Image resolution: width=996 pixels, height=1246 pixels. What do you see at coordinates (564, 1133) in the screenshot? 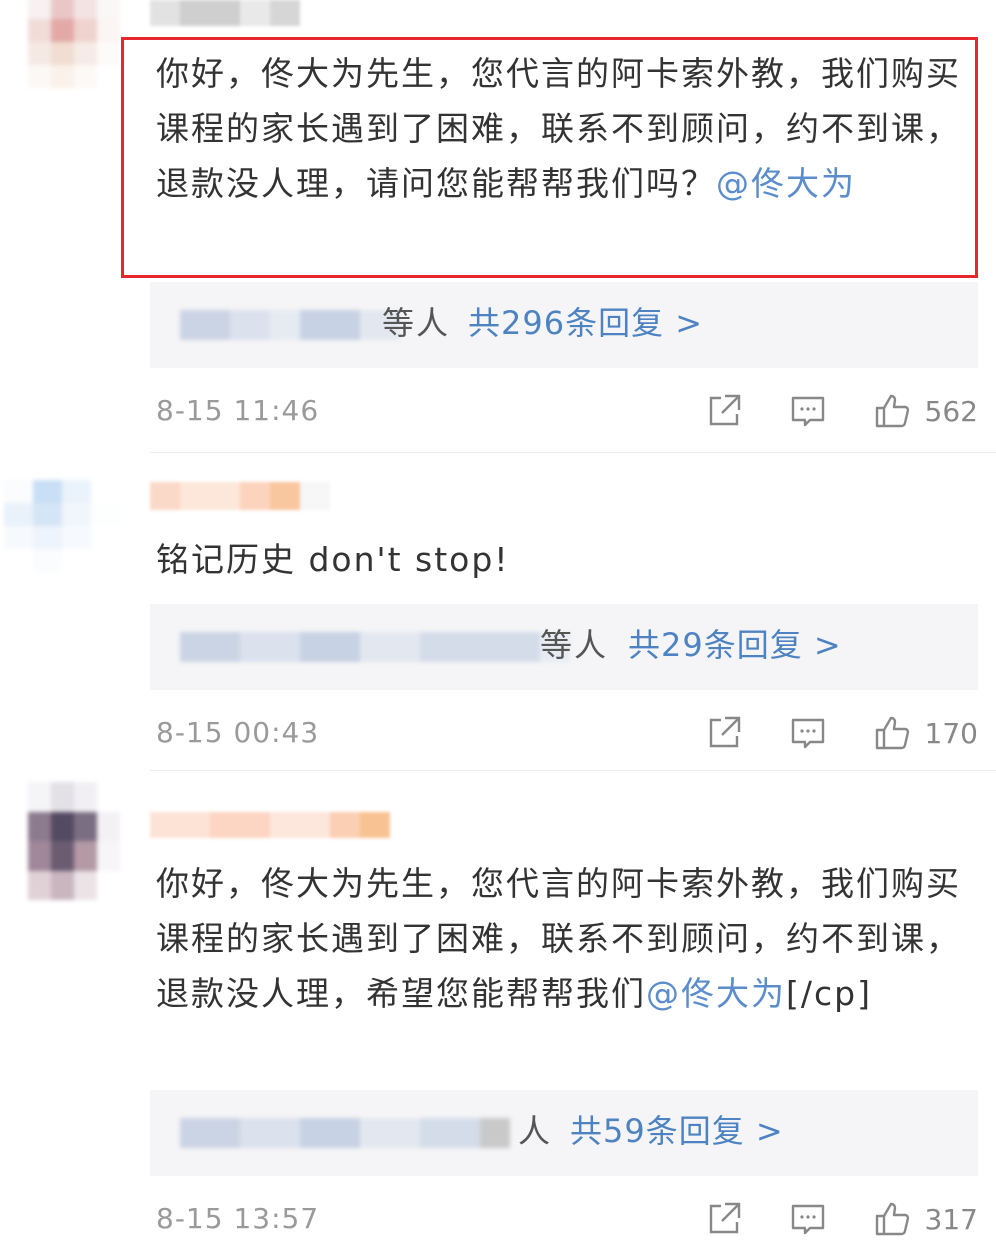
I see `reply-preview: 人 共59条回复 >` at bounding box center [564, 1133].